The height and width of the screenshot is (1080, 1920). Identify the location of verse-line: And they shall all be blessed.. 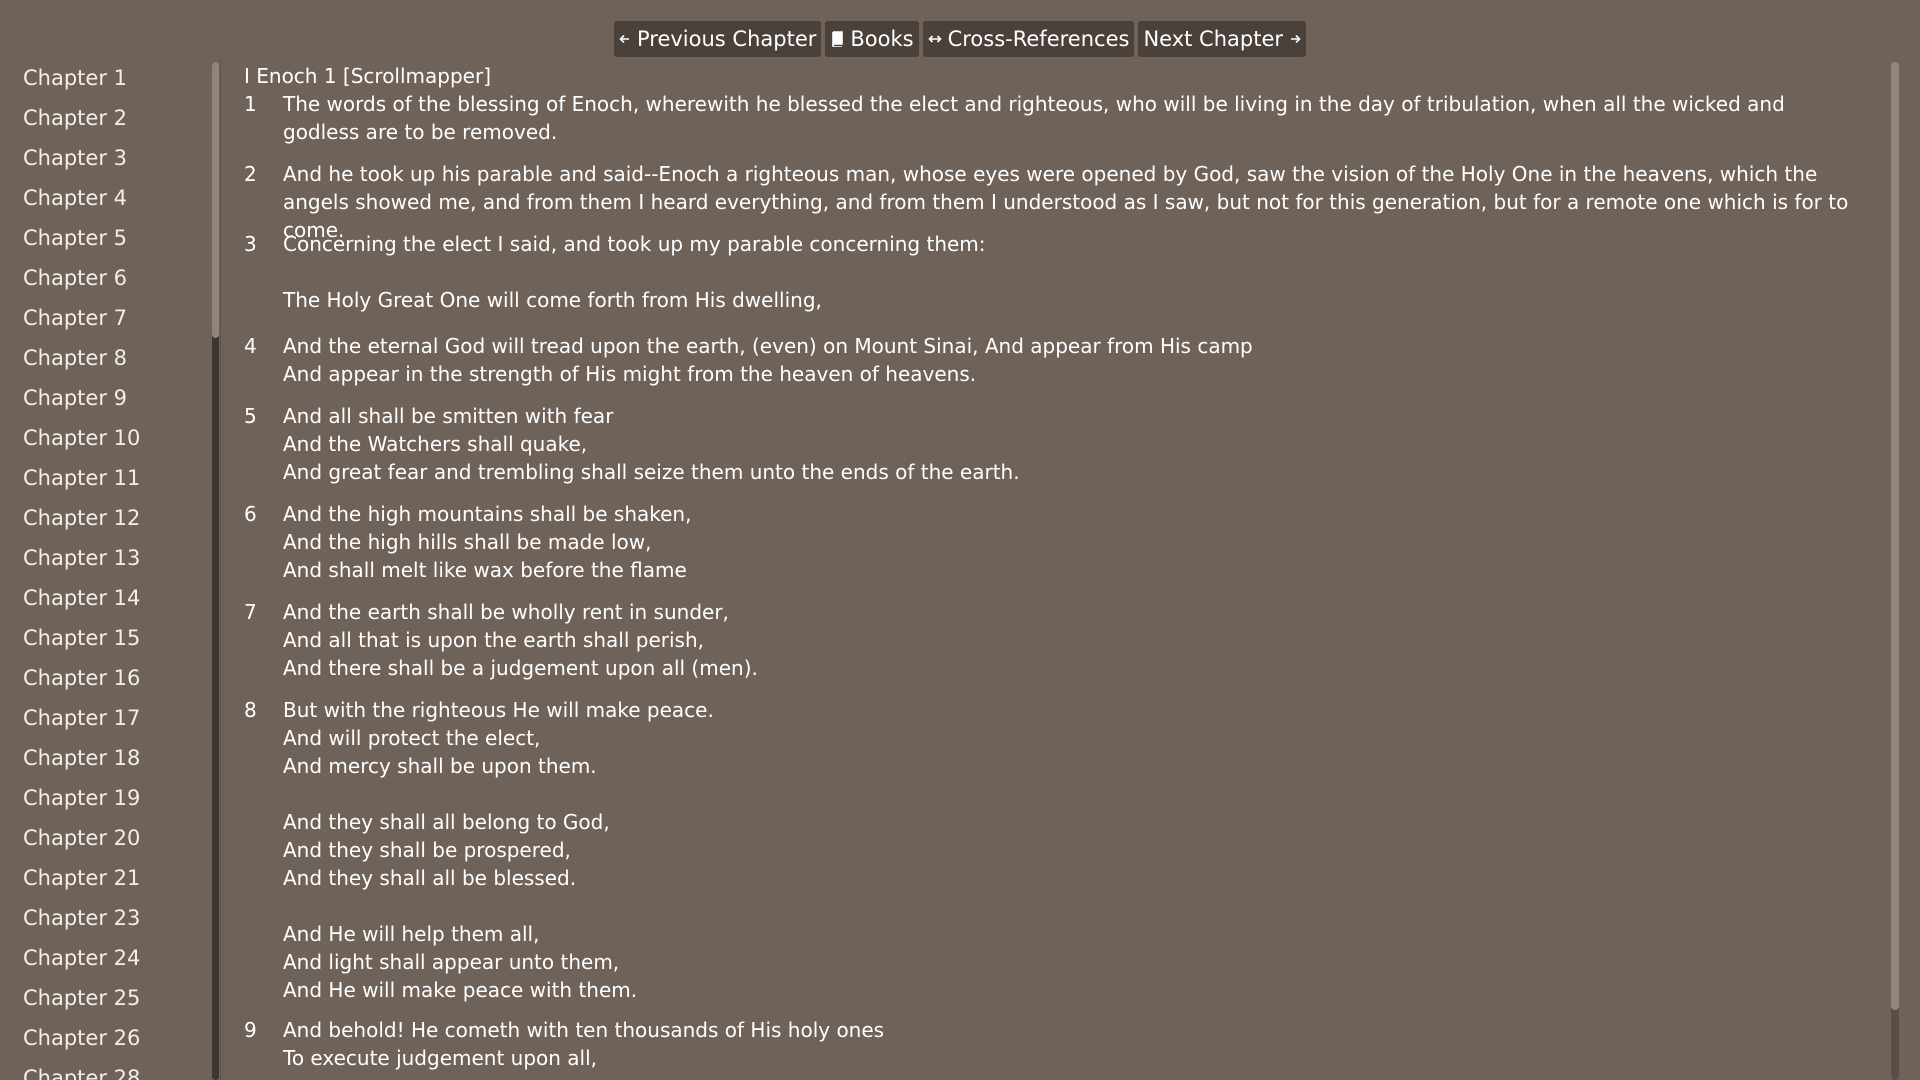
(430, 878).